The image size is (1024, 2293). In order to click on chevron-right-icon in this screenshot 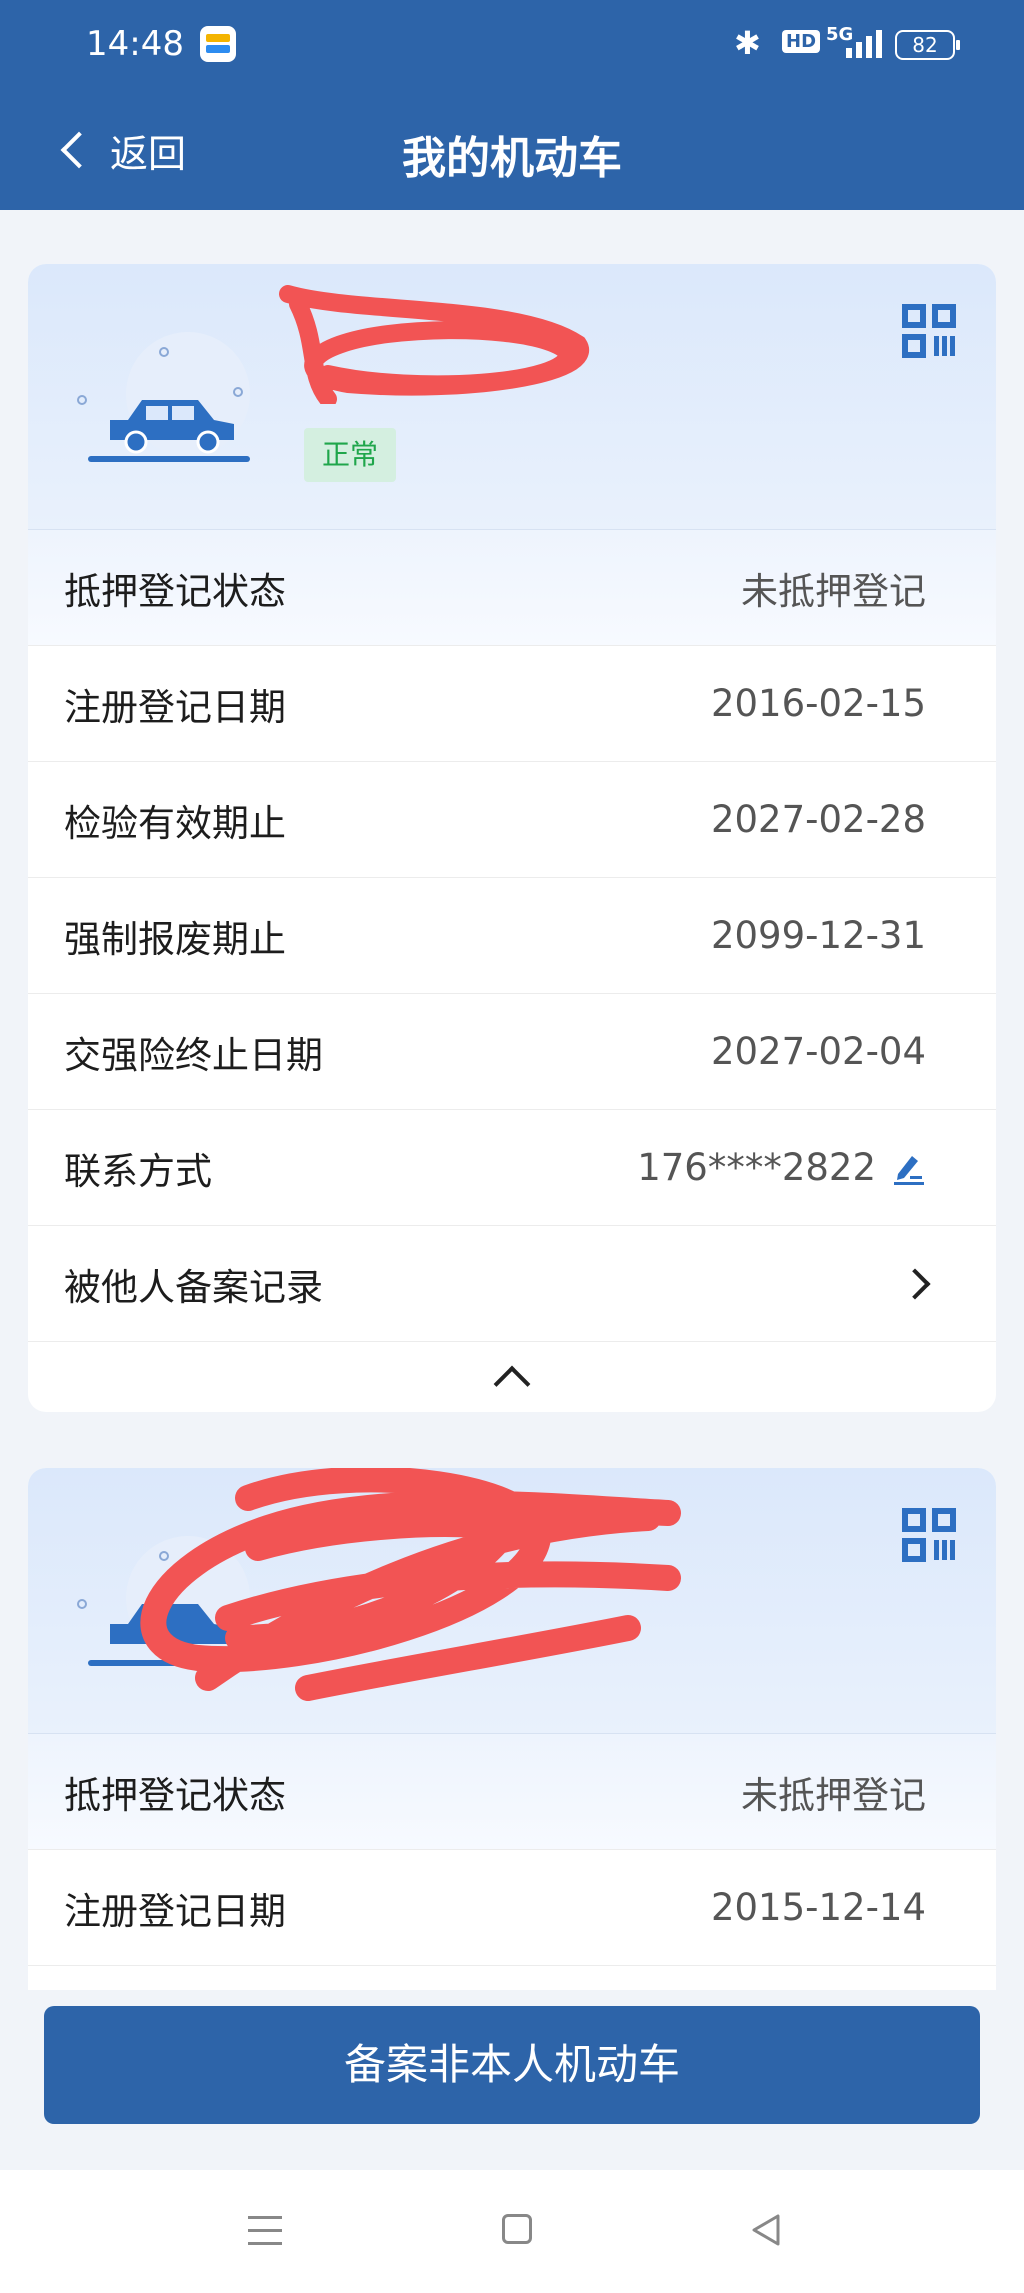, I will do `click(915, 1283)`.